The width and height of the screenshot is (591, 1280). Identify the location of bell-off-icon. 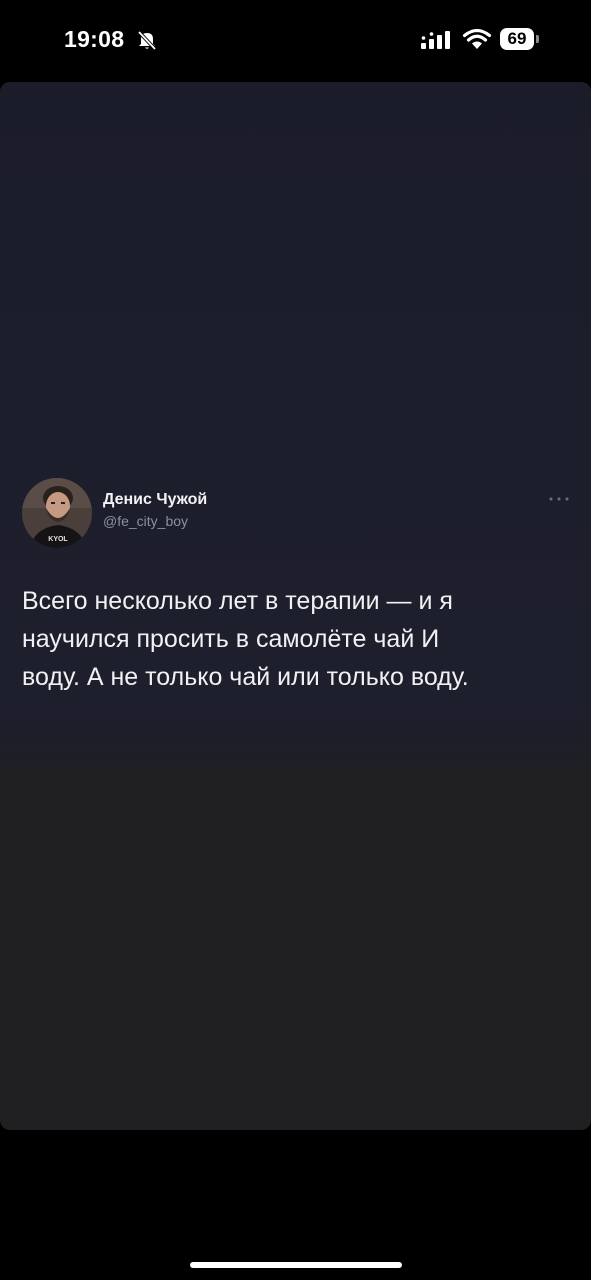
(147, 40).